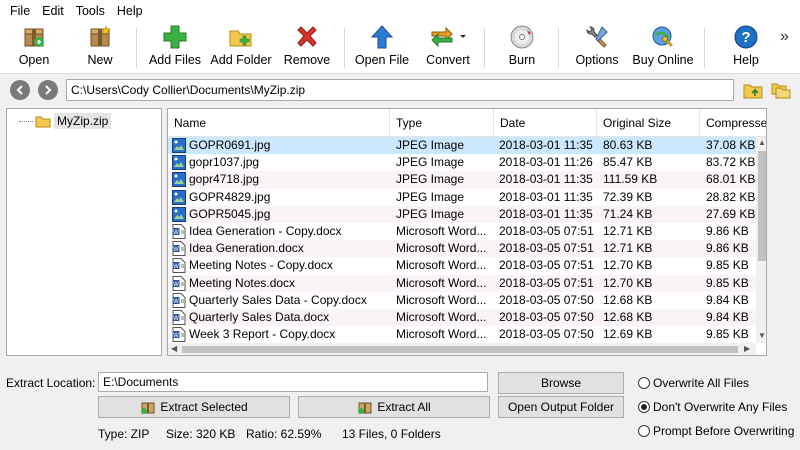 The image size is (800, 450). I want to click on browse-button: Browse, so click(561, 383).